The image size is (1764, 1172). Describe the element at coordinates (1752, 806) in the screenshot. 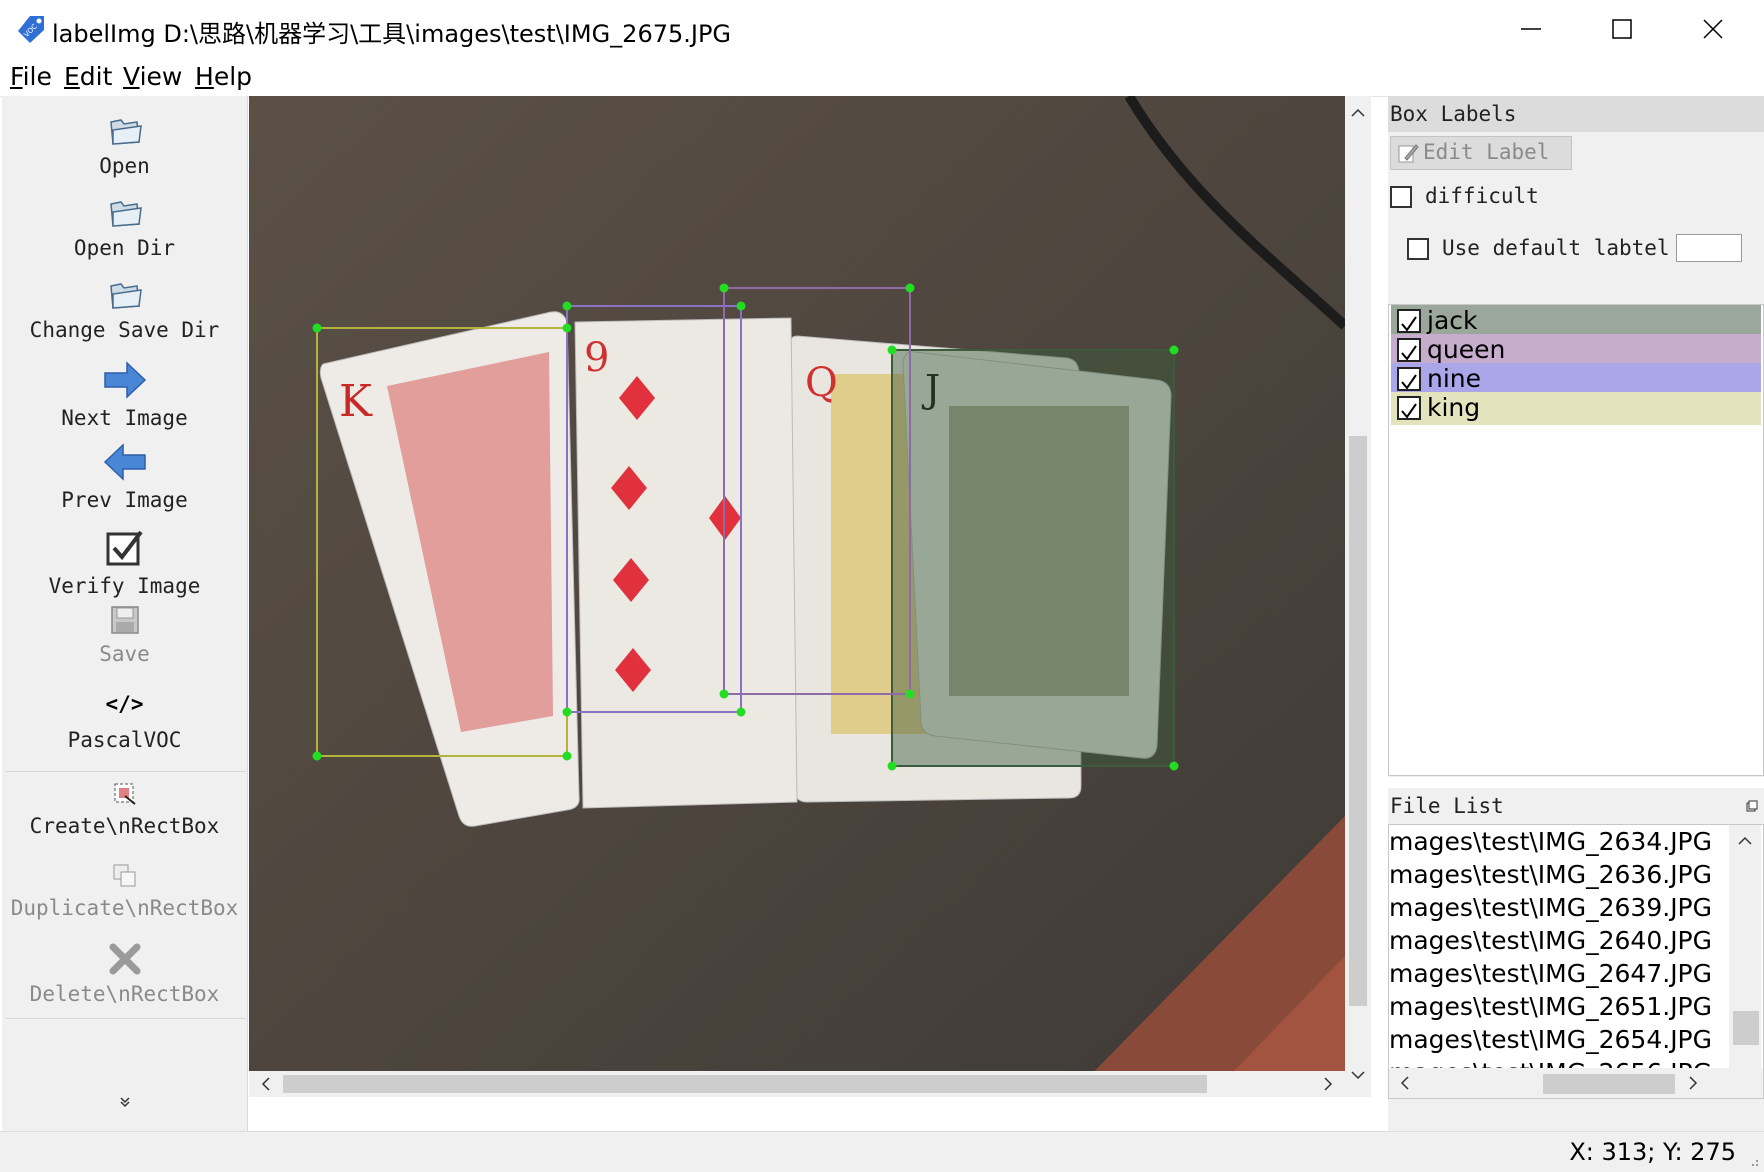

I see `dock-float-icon` at that location.